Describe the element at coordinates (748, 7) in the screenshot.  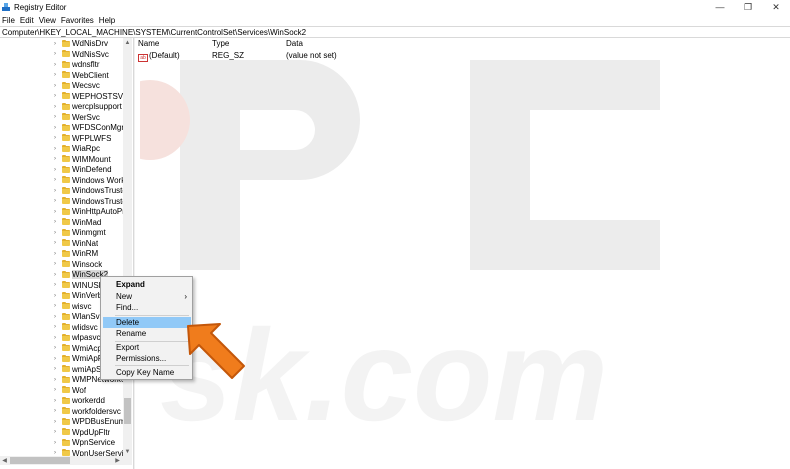
I see `maximize-button: ❐` at that location.